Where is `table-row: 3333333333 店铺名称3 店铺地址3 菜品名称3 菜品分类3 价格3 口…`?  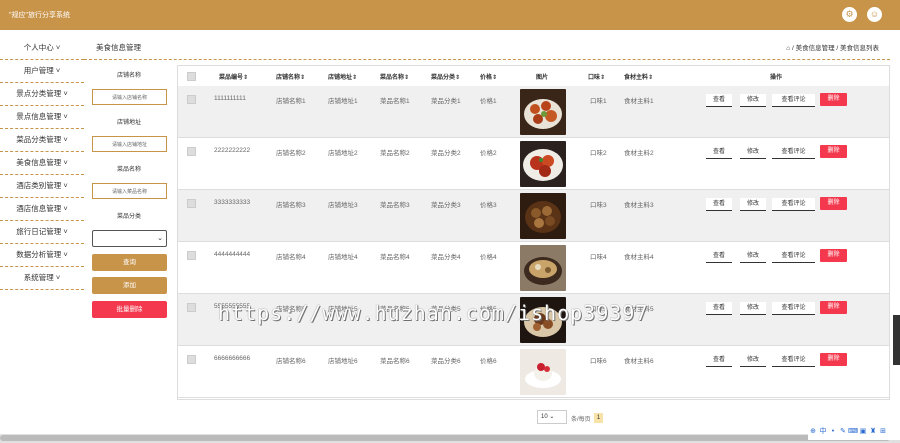
table-row: 3333333333 店铺名称3 店铺地址3 菜品名称3 菜品分类3 价格3 口… is located at coordinates (533, 216).